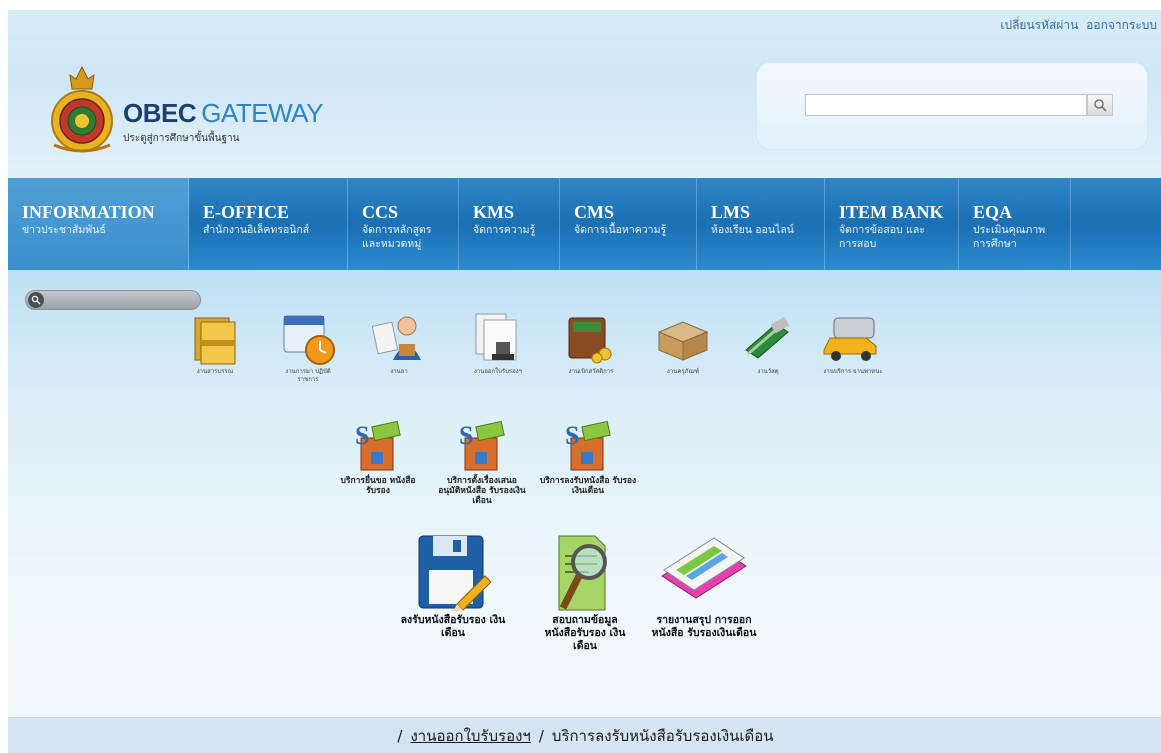 The width and height of the screenshot is (1161, 753). Describe the element at coordinates (88, 212) in the screenshot. I see `nav-title: INFORMATION` at that location.